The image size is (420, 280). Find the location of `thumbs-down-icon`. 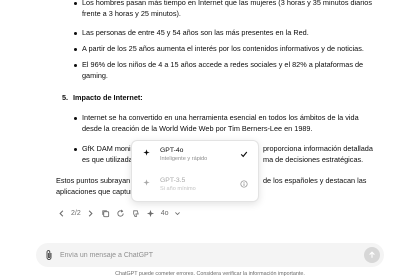

thumbs-down-icon is located at coordinates (136, 213).